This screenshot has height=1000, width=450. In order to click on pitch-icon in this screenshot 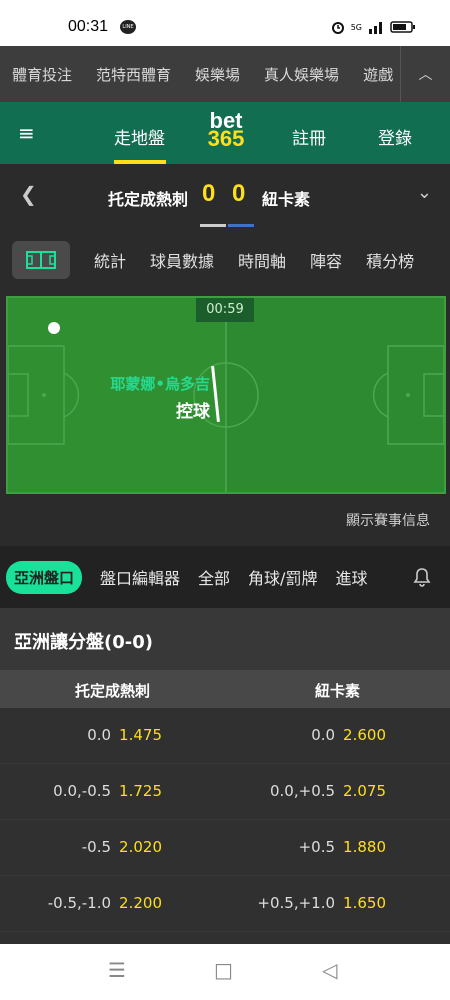, I will do `click(41, 260)`.